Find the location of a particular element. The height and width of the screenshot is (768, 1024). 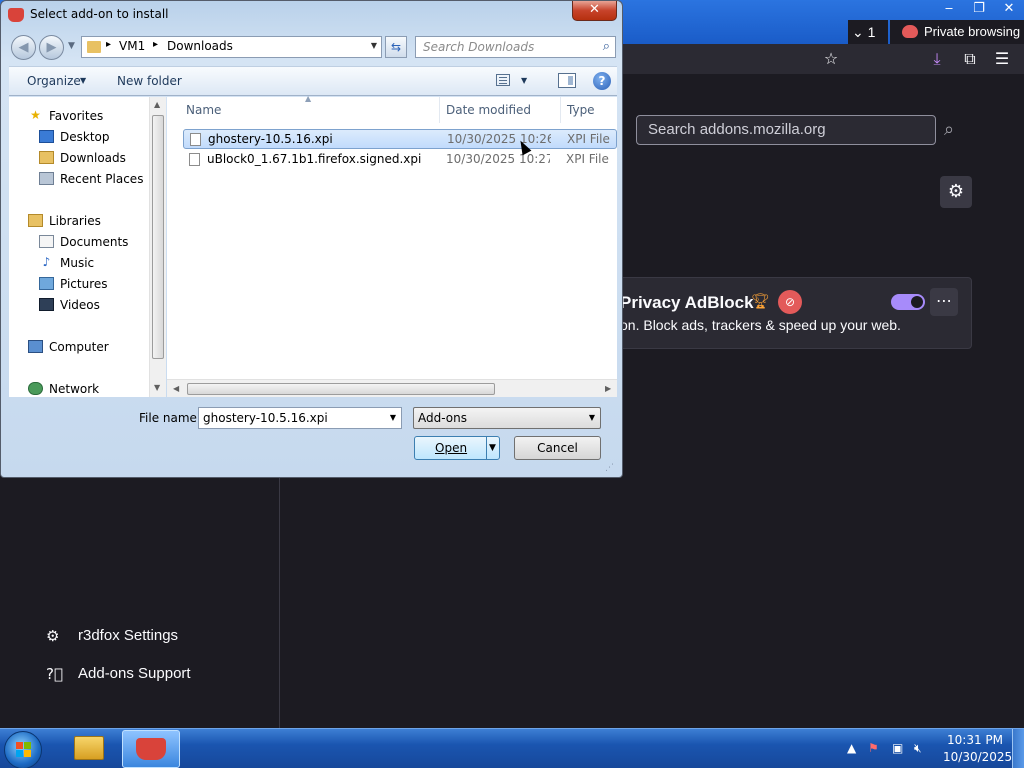

clock-time: 10:31 PM is located at coordinates (975, 740).